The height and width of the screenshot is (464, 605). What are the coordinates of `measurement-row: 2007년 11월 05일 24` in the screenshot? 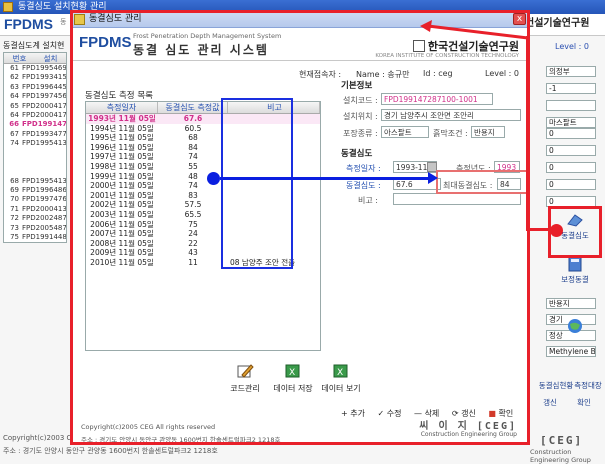 It's located at (203, 234).